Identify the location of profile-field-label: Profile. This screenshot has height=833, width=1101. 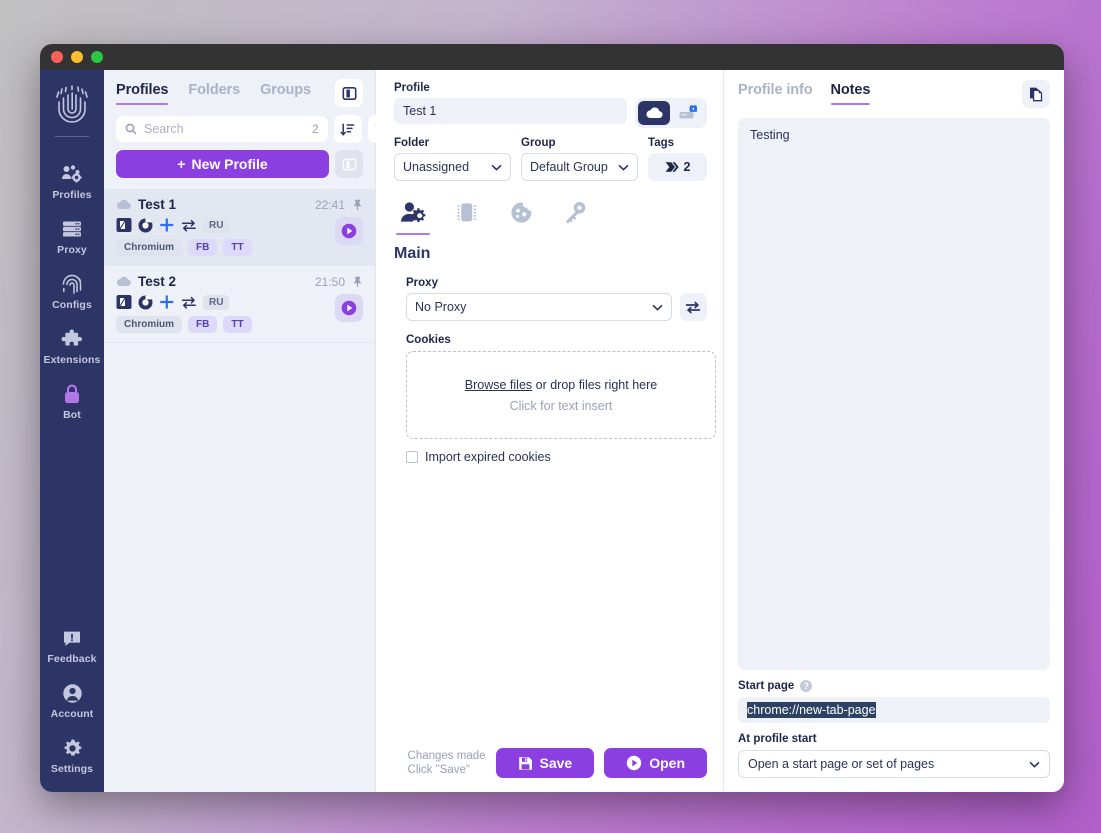
(412, 88).